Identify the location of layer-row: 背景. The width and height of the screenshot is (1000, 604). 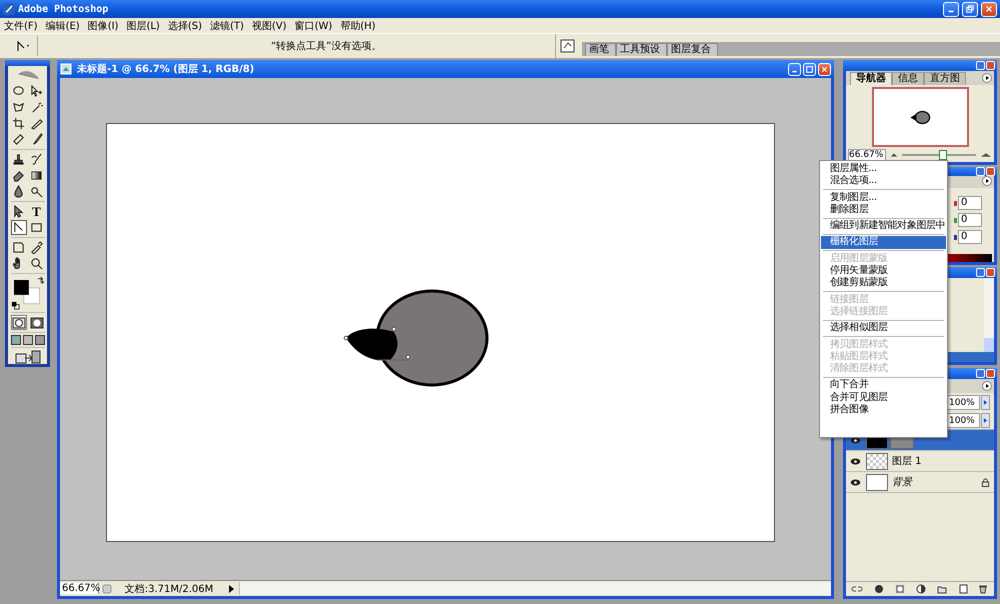
(920, 482).